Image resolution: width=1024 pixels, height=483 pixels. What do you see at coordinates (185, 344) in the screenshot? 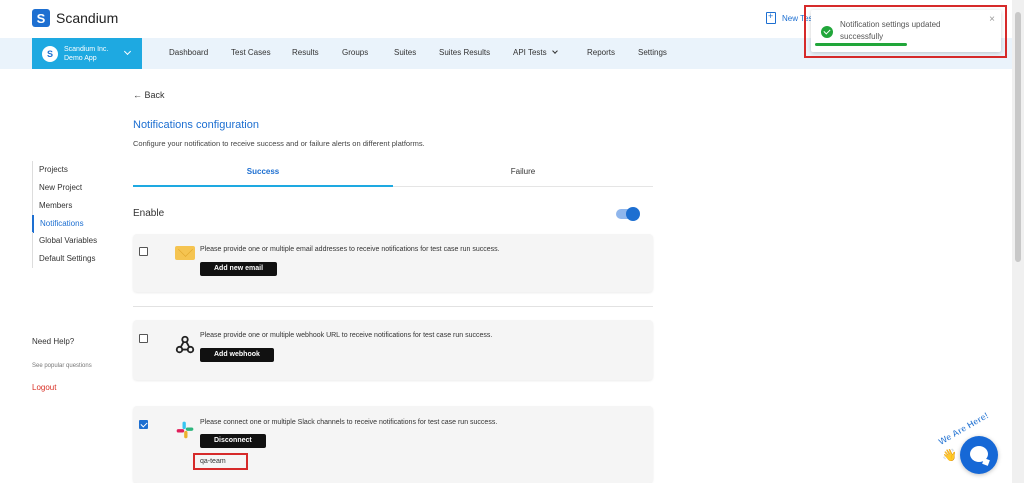
I see `webhook-icon` at bounding box center [185, 344].